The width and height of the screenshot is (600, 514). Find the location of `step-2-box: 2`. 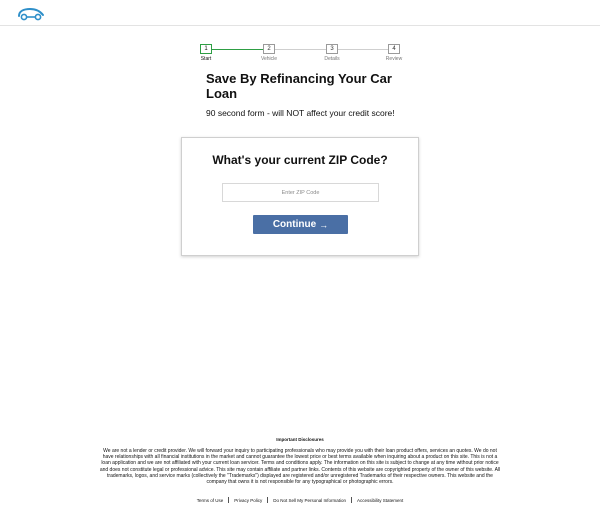

step-2-box: 2 is located at coordinates (269, 49).